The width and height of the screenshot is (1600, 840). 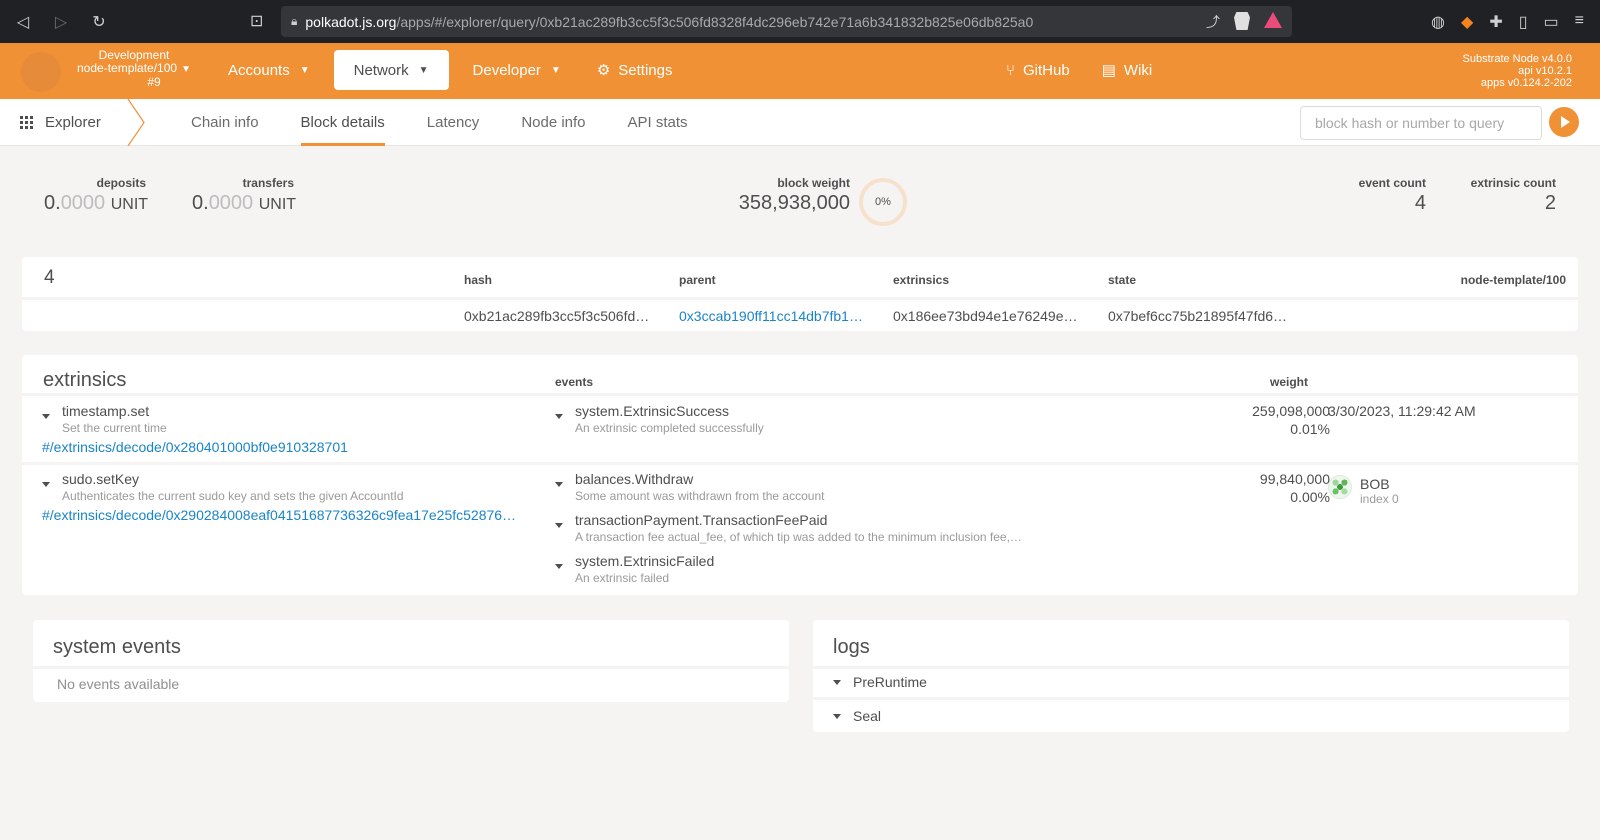 What do you see at coordinates (1523, 22) in the screenshot?
I see `sidebar-icon: ▯` at bounding box center [1523, 22].